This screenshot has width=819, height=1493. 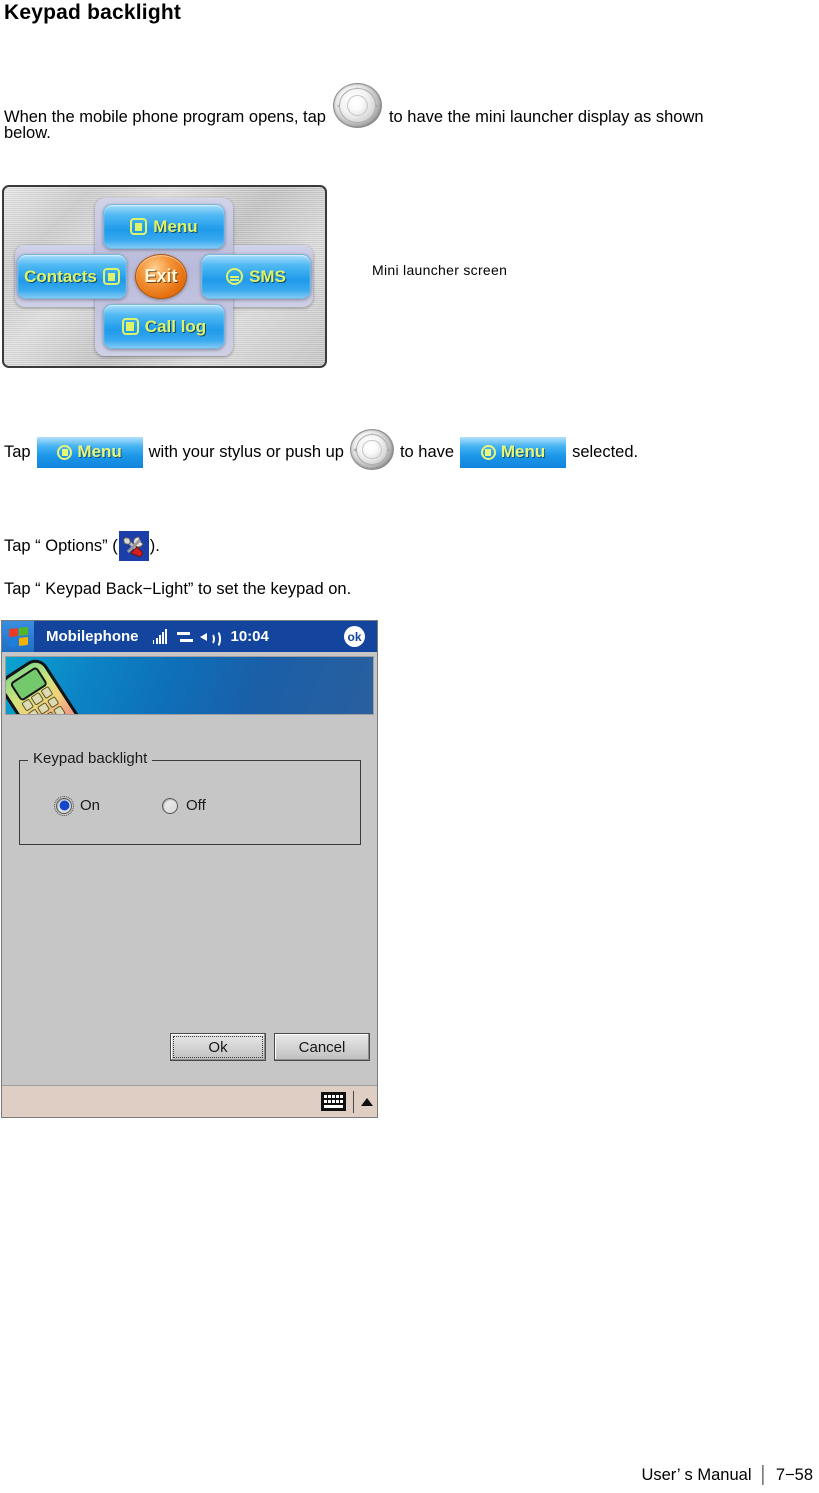 What do you see at coordinates (161, 636) in the screenshot?
I see `signal-strength-icon` at bounding box center [161, 636].